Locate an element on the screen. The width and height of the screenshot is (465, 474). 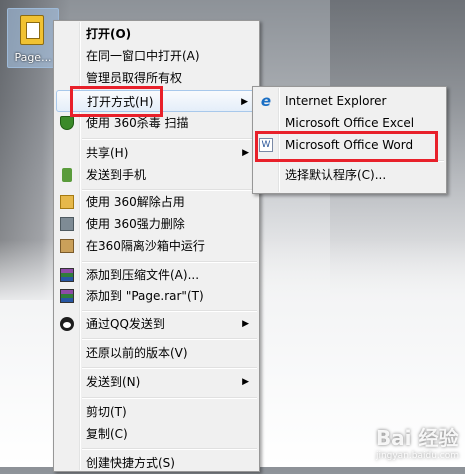
menu-item-open: 打开(O) is located at coordinates (156, 34).